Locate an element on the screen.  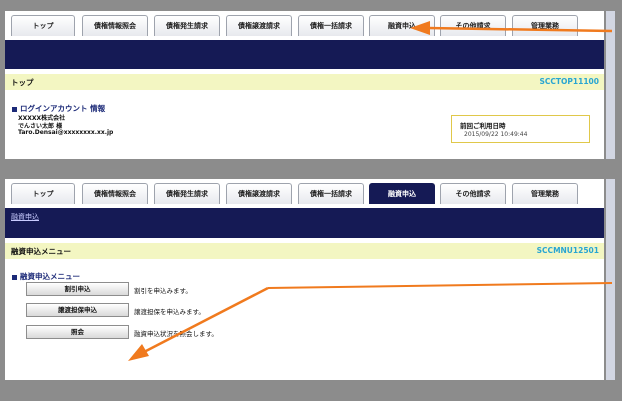
transfer-collateral-desc: 譲渡担保を申込みます。 is located at coordinates (169, 312).